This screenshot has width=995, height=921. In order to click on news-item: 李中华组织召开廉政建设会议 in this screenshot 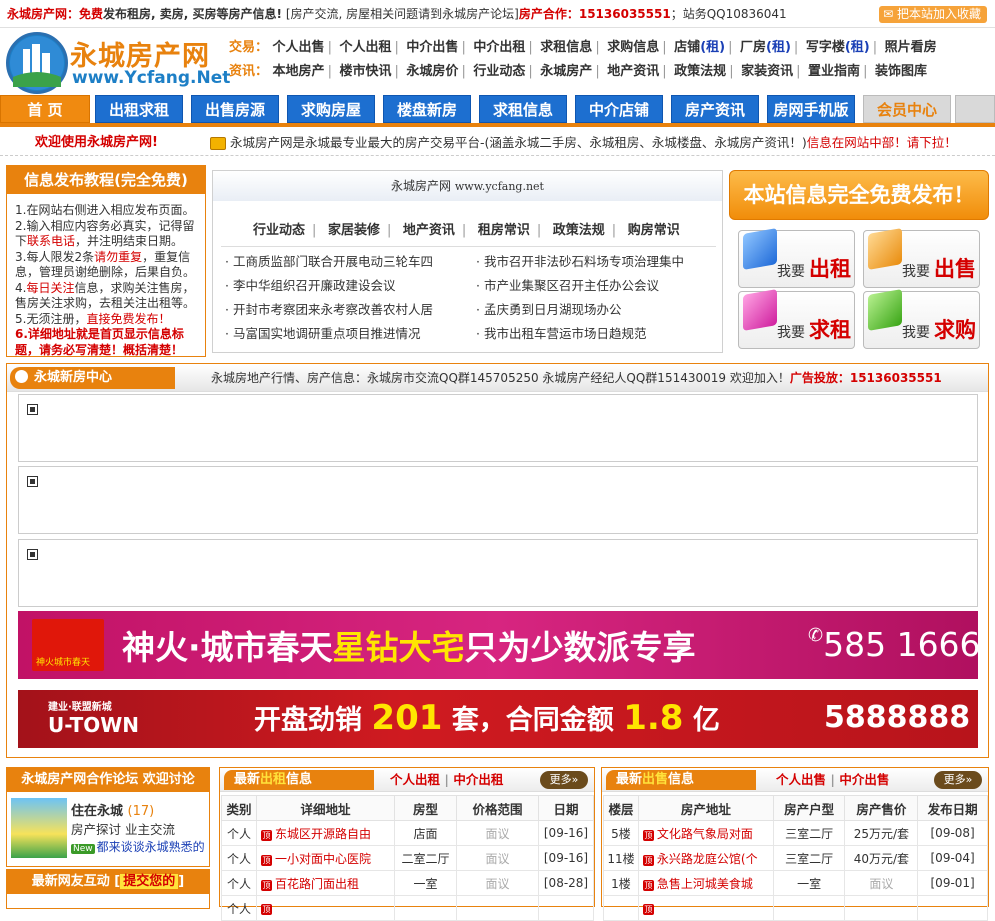, I will do `click(310, 284)`.